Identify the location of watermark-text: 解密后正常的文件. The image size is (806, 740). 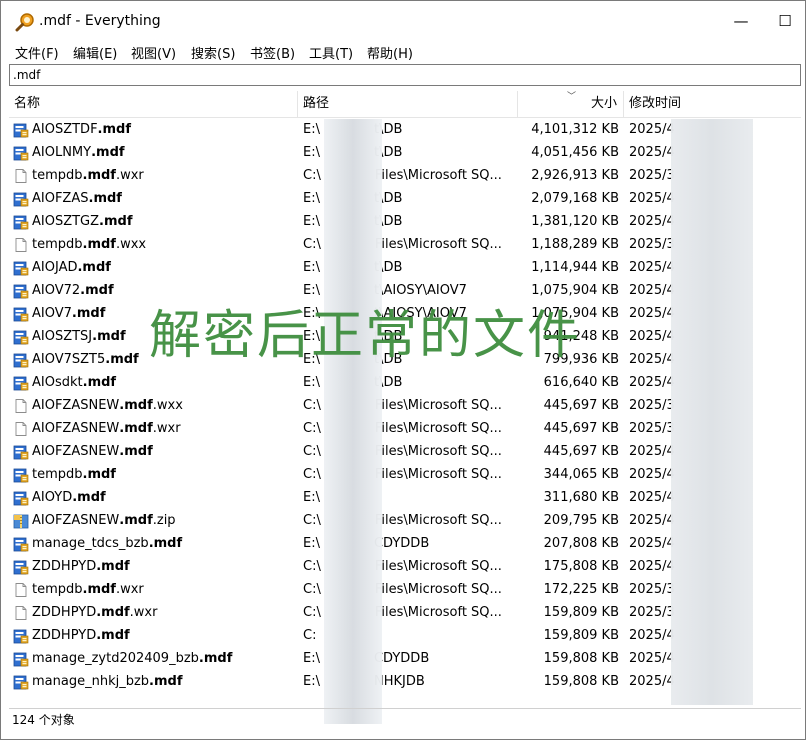
(365, 336).